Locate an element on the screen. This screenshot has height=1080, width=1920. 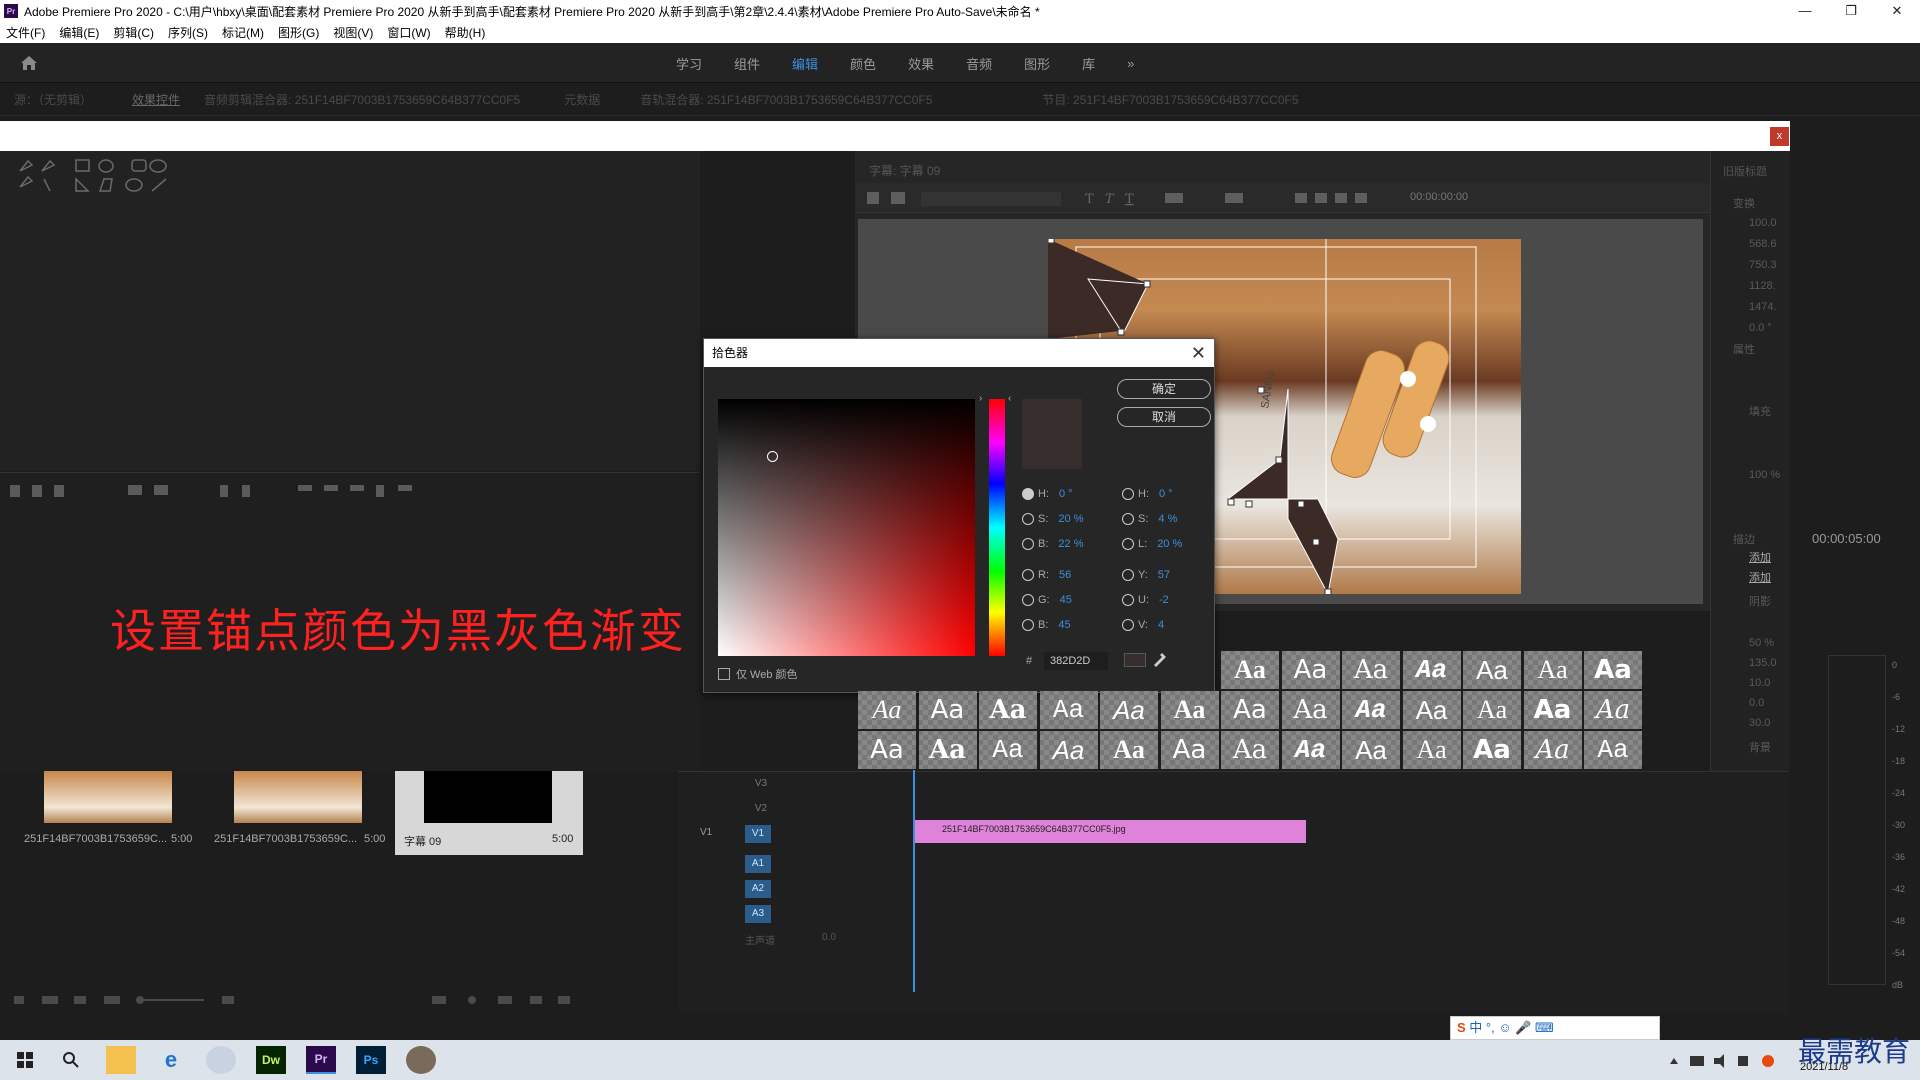
color-field is located at coordinates (846, 527).